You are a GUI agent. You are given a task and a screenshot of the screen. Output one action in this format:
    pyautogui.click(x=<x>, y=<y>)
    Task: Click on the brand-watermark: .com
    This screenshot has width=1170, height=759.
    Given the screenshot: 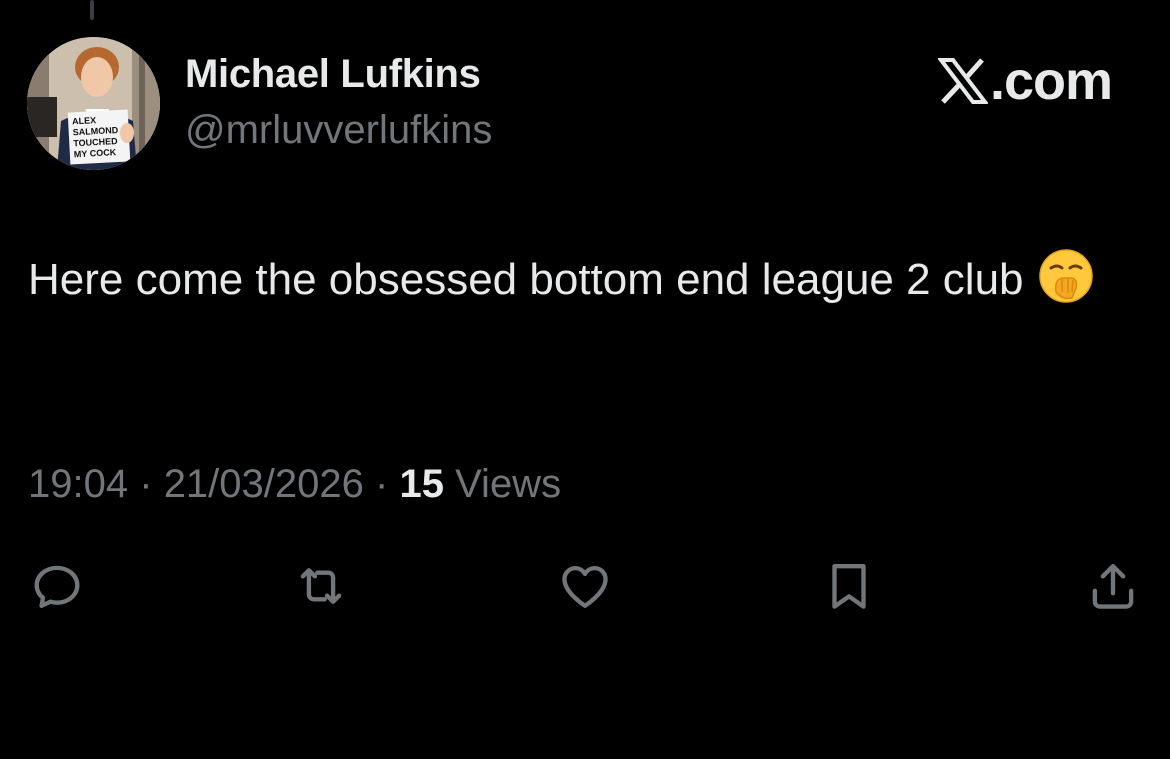 What is the action you would take?
    pyautogui.click(x=1025, y=81)
    